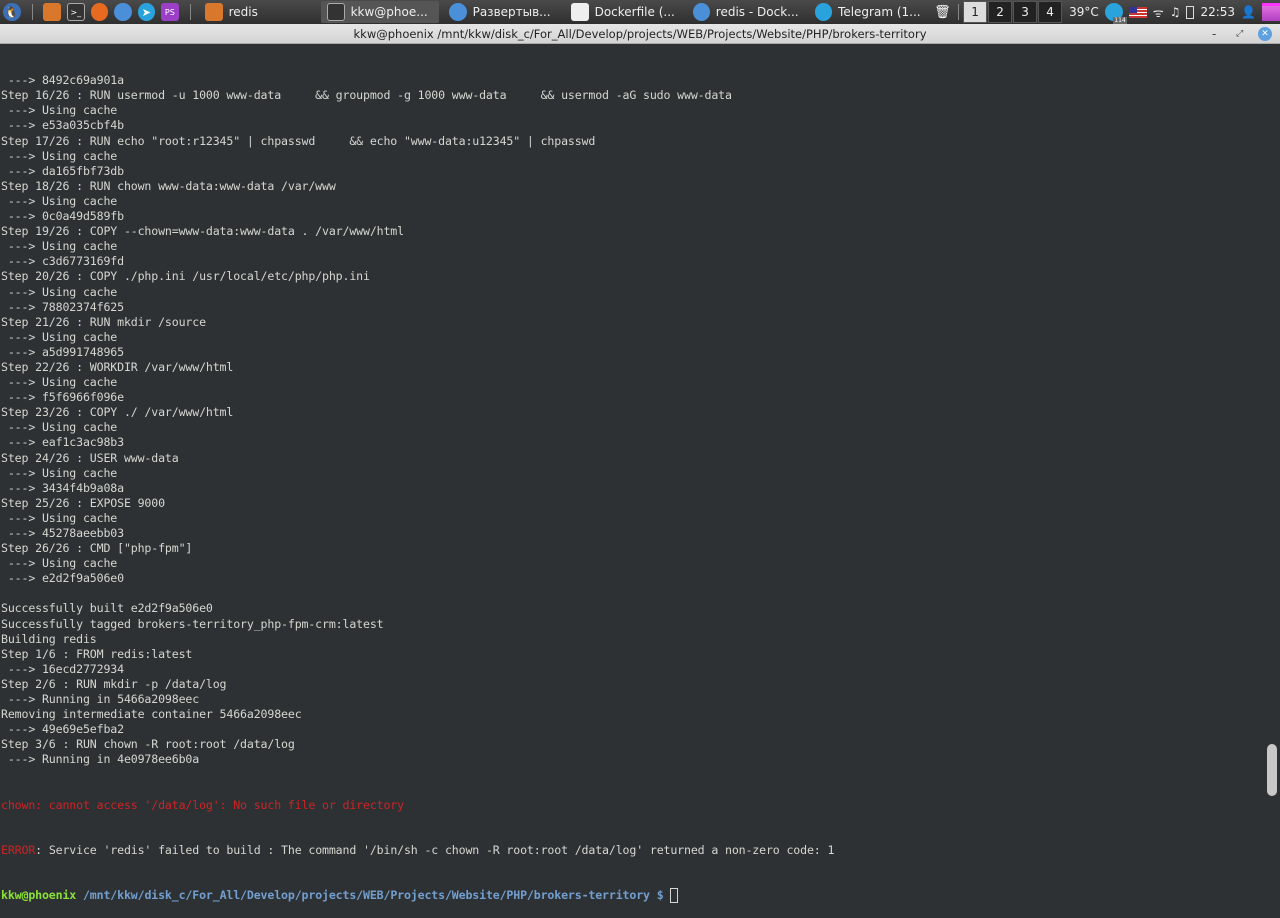 Image resolution: width=1280 pixels, height=918 pixels. Describe the element at coordinates (1120, 20) in the screenshot. I see `telegram-badge: 114` at that location.